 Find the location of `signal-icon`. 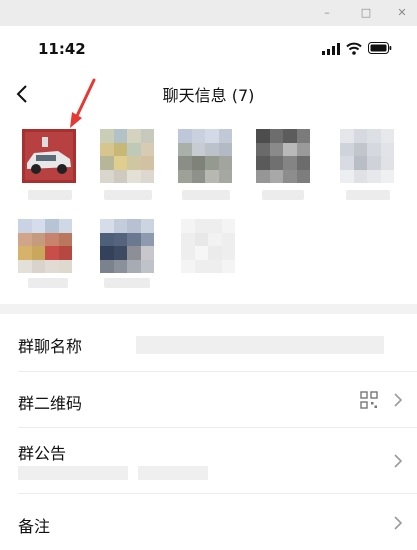

signal-icon is located at coordinates (331, 49).